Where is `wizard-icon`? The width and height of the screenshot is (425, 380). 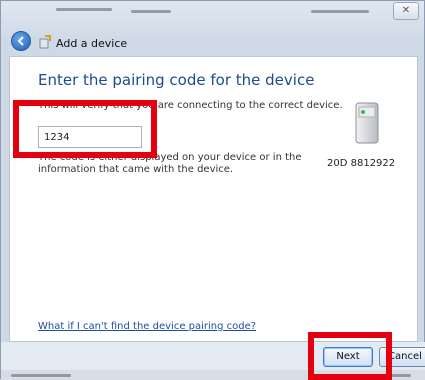
wizard-icon is located at coordinates (45, 42).